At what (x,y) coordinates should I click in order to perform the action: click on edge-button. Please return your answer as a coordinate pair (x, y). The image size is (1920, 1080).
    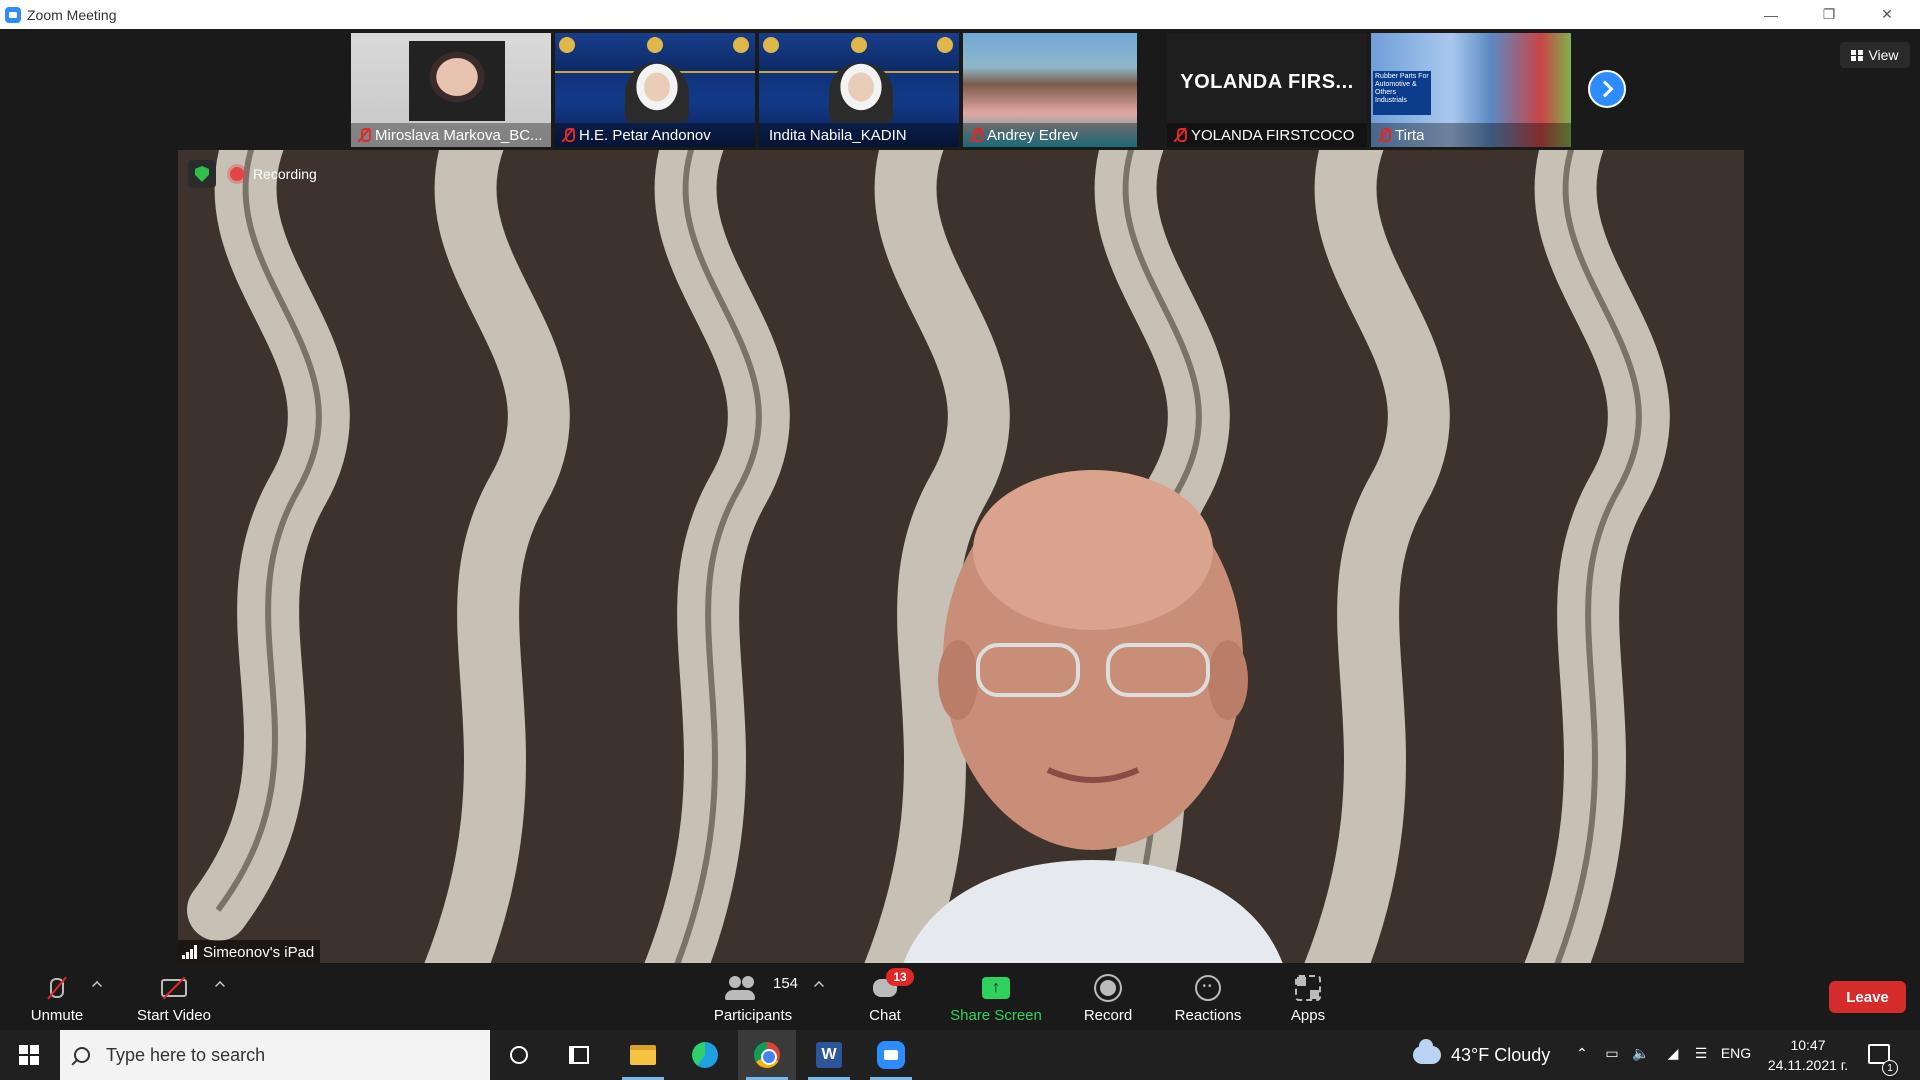
    Looking at the image, I should click on (705, 1055).